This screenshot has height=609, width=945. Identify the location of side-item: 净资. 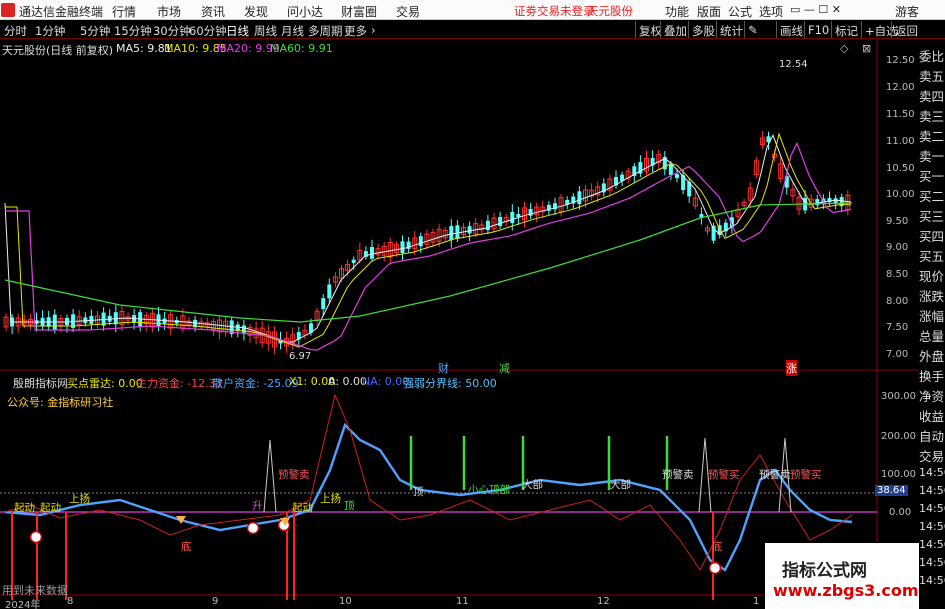
(932, 396).